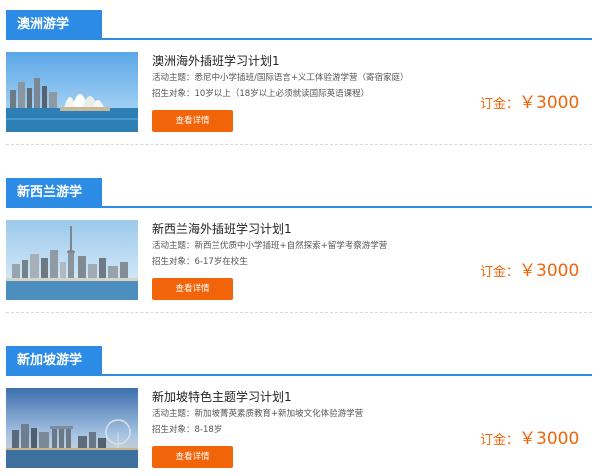 Image resolution: width=600 pixels, height=476 pixels. Describe the element at coordinates (72, 428) in the screenshot. I see `singapore-skyline-photo` at that location.